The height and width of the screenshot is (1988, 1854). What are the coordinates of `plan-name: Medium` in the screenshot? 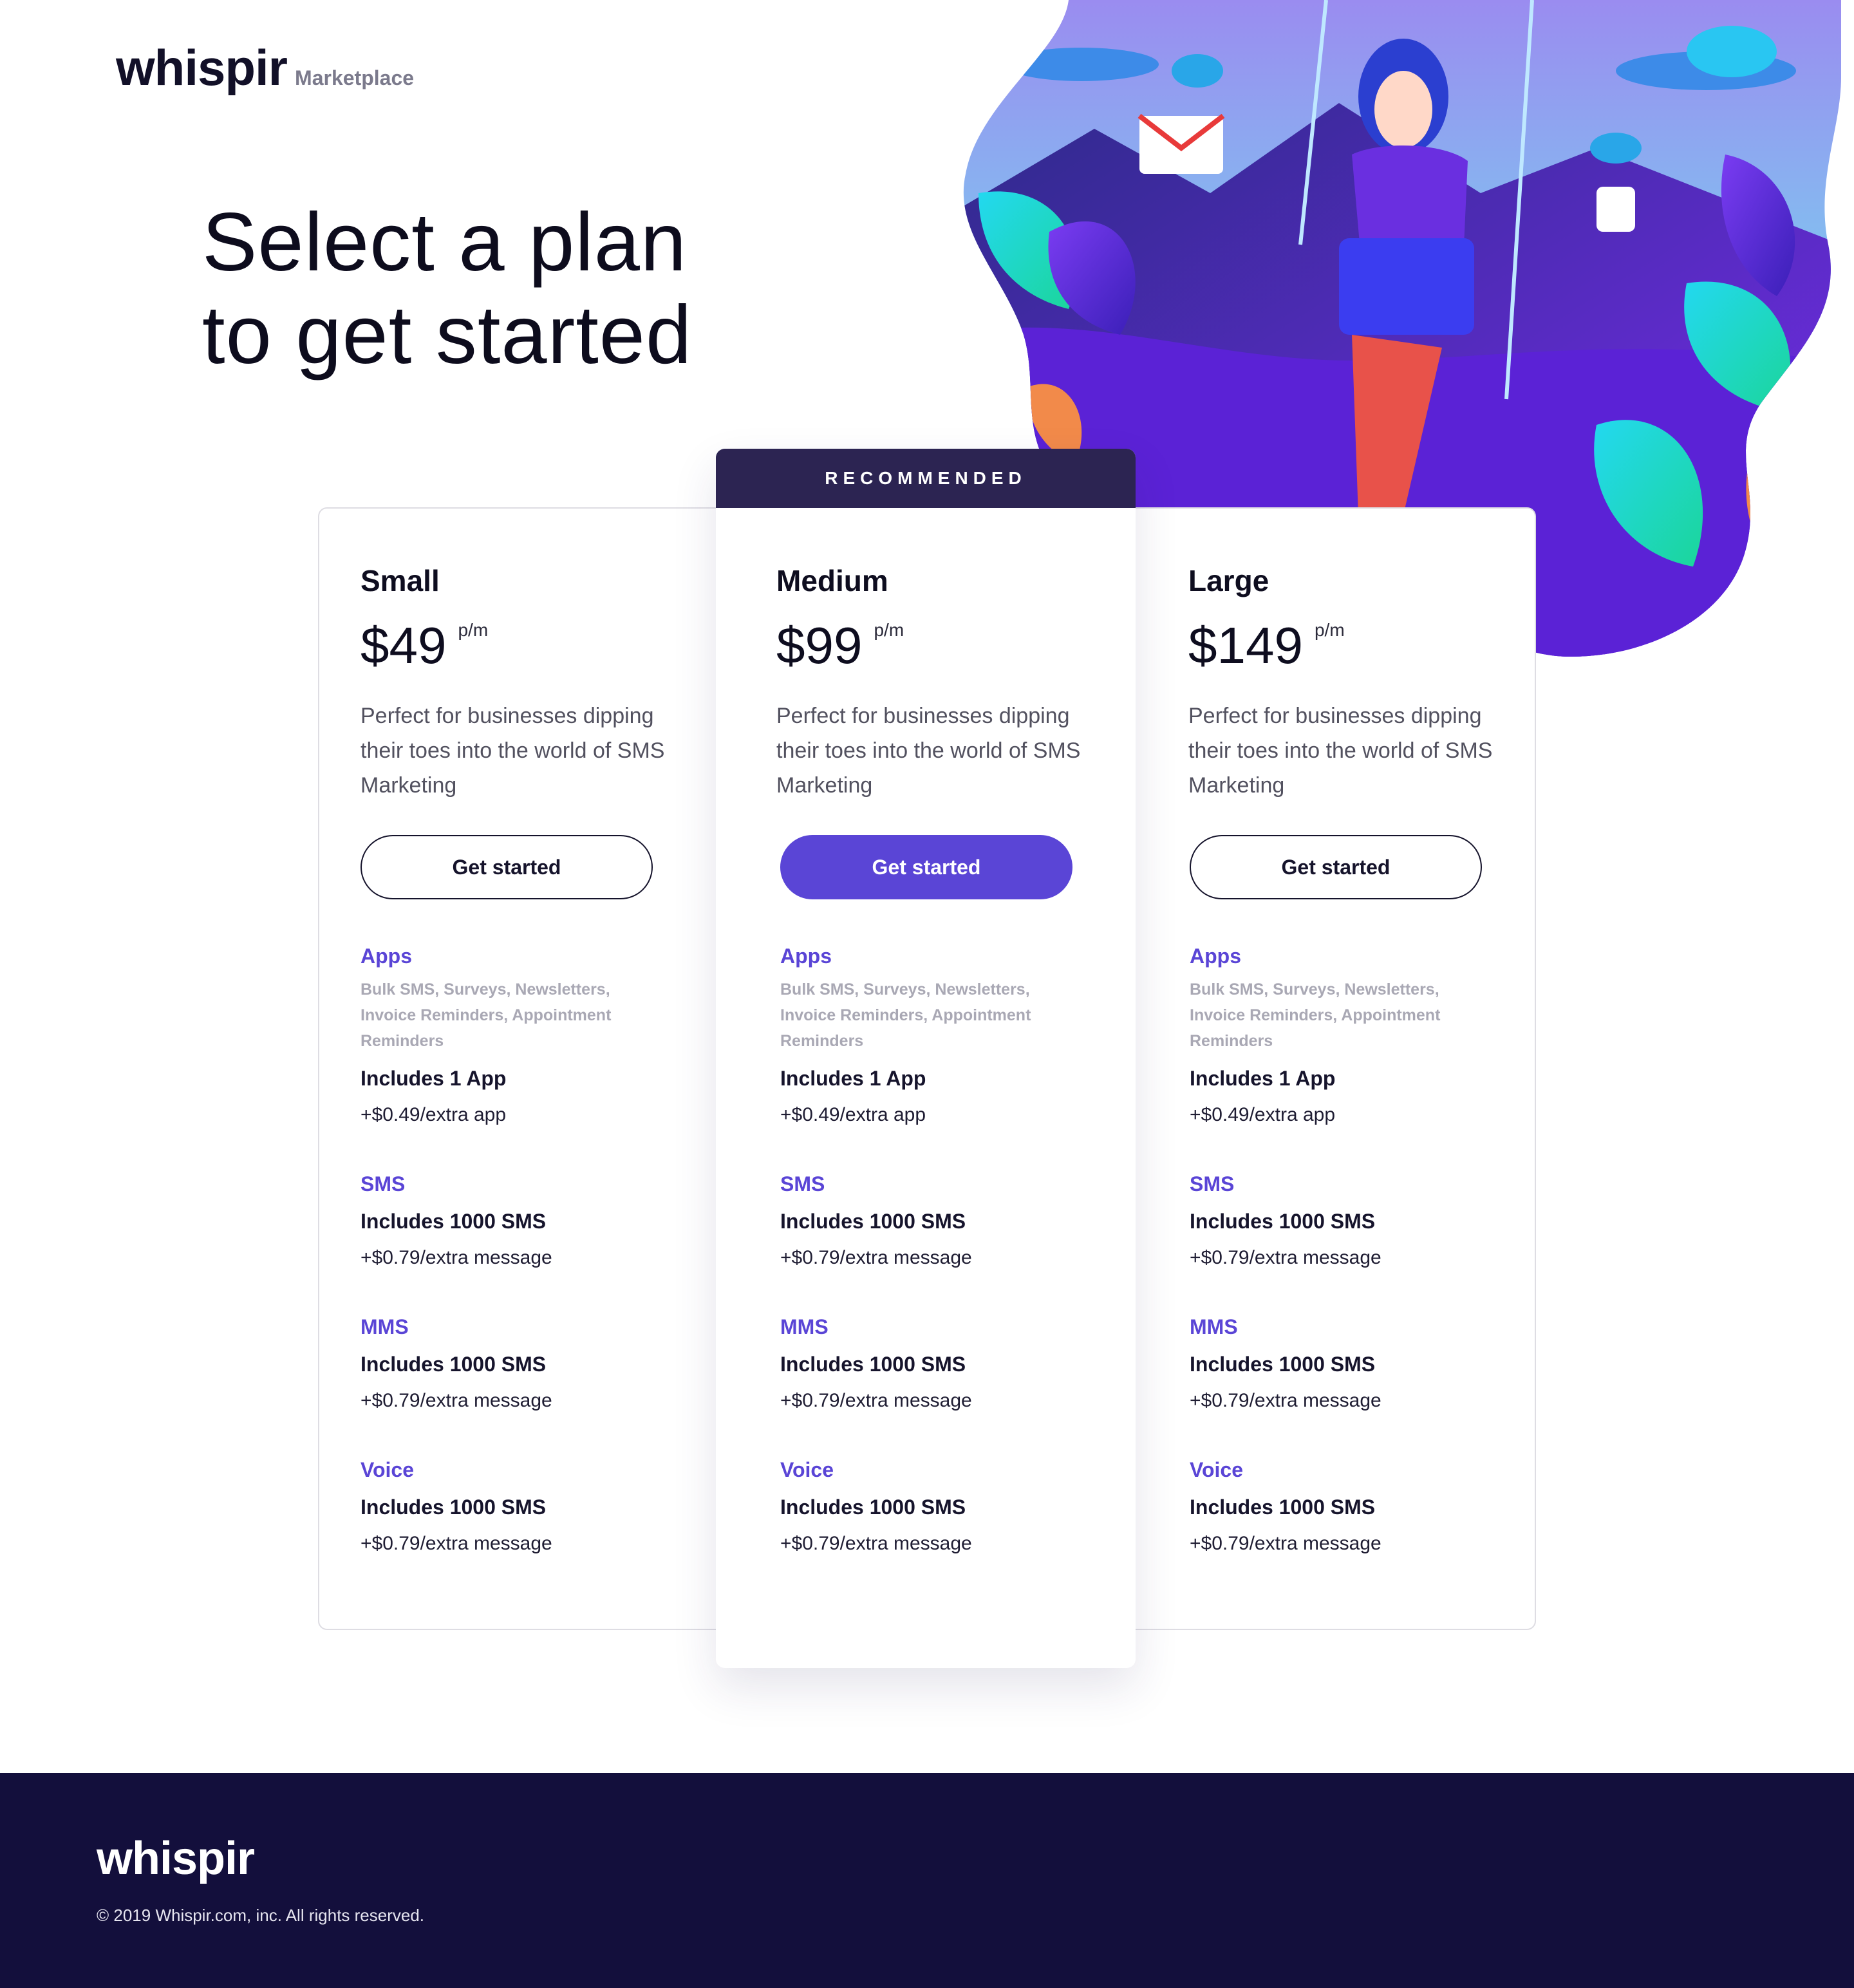 It's located at (832, 580).